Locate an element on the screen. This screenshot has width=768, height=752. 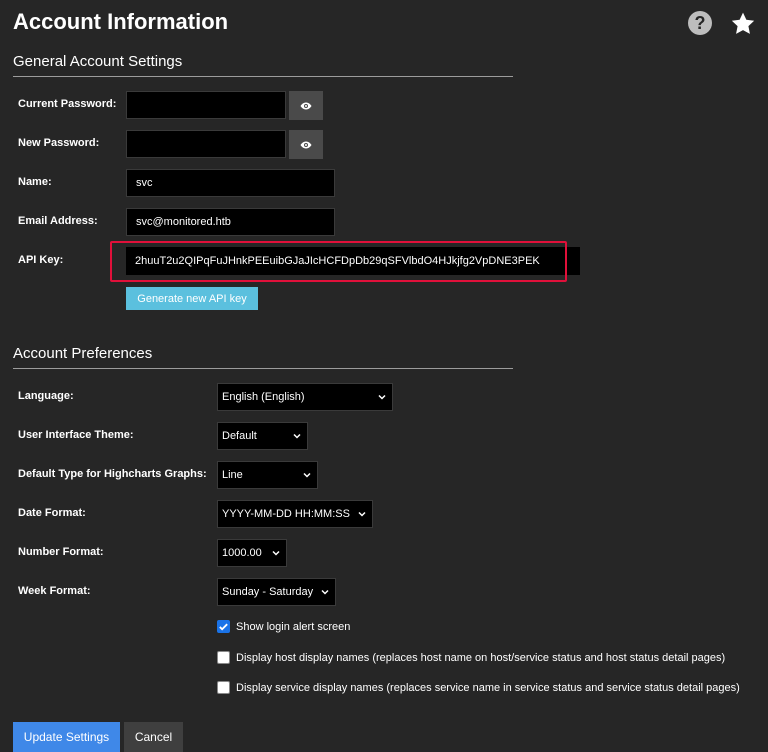
date-format-value: YYYY-MM-DD HH:MM:SS is located at coordinates (286, 514).